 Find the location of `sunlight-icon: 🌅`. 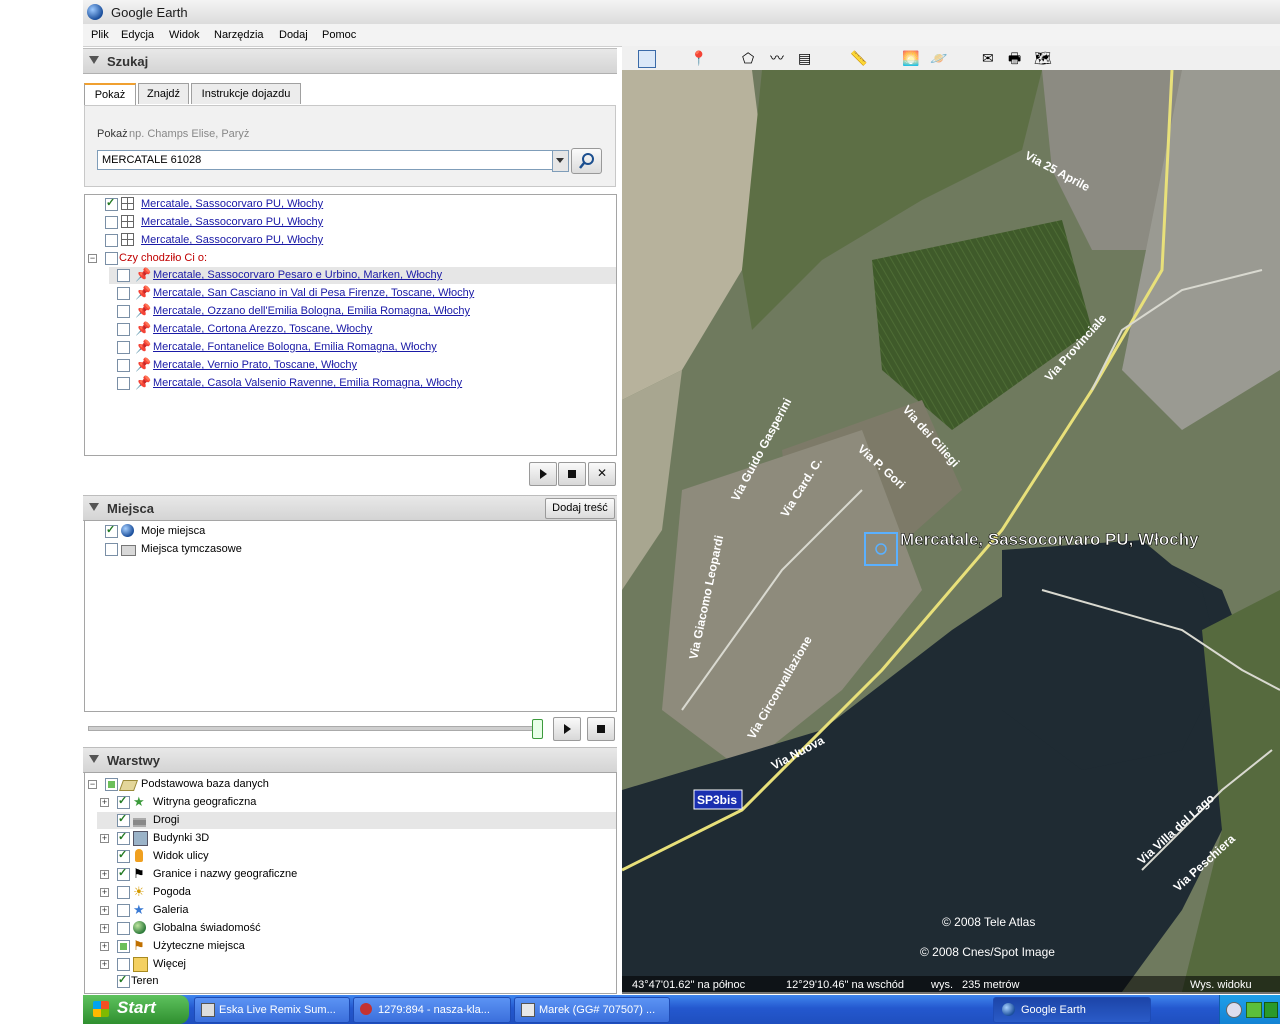

sunlight-icon: 🌅 is located at coordinates (910, 58).